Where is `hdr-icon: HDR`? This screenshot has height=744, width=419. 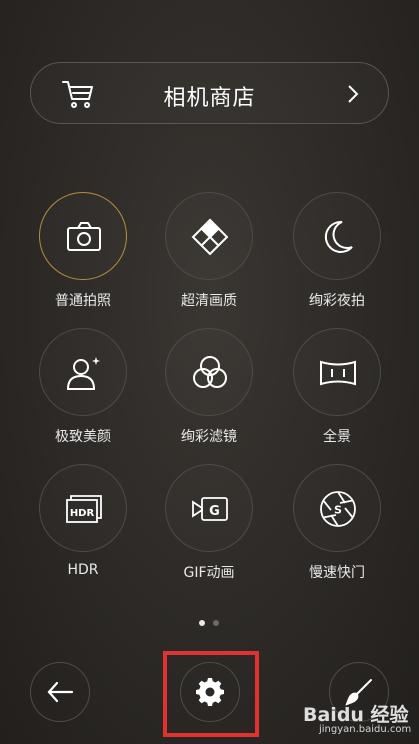
hdr-icon: HDR is located at coordinates (84, 509).